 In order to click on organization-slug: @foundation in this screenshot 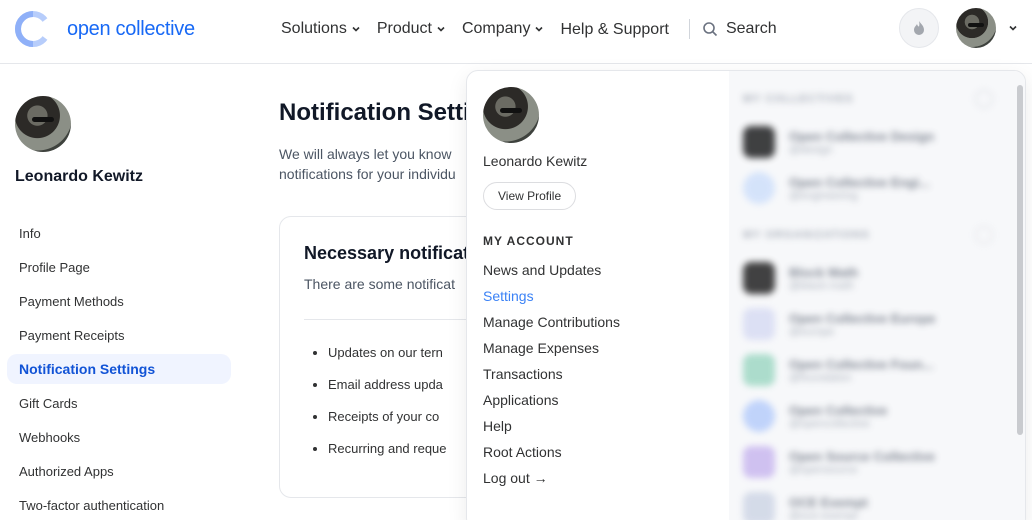, I will do `click(820, 377)`.